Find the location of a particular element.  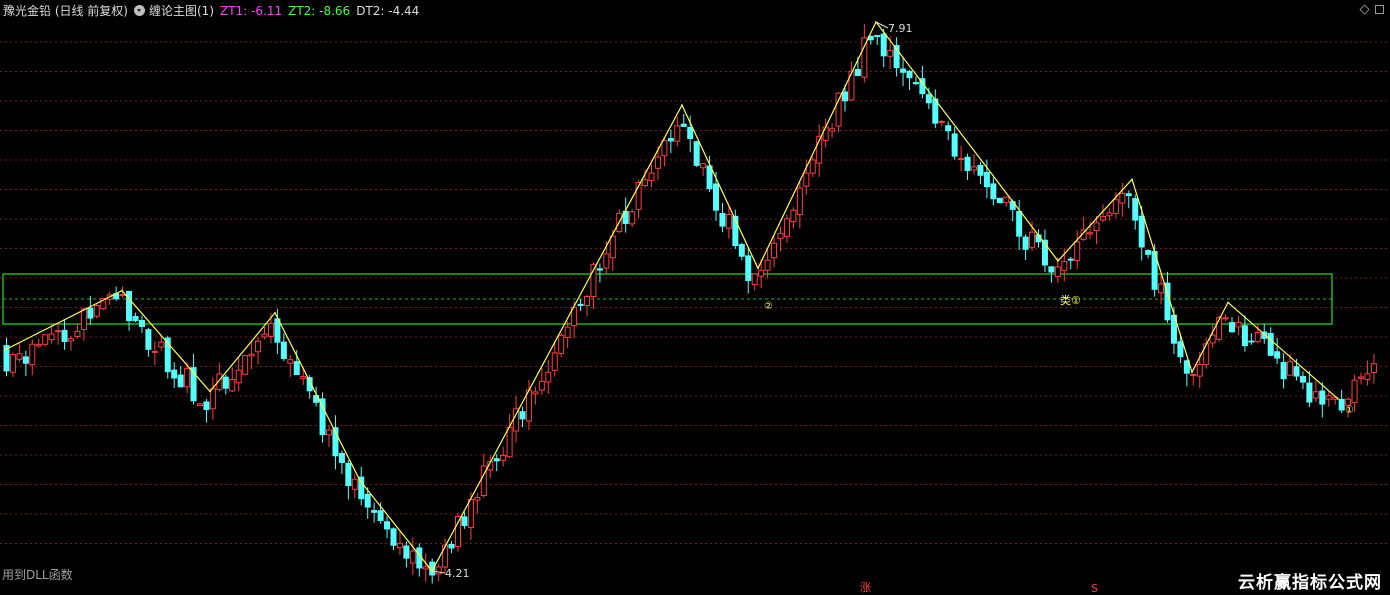

high-price-label: 7.91 is located at coordinates (900, 28).